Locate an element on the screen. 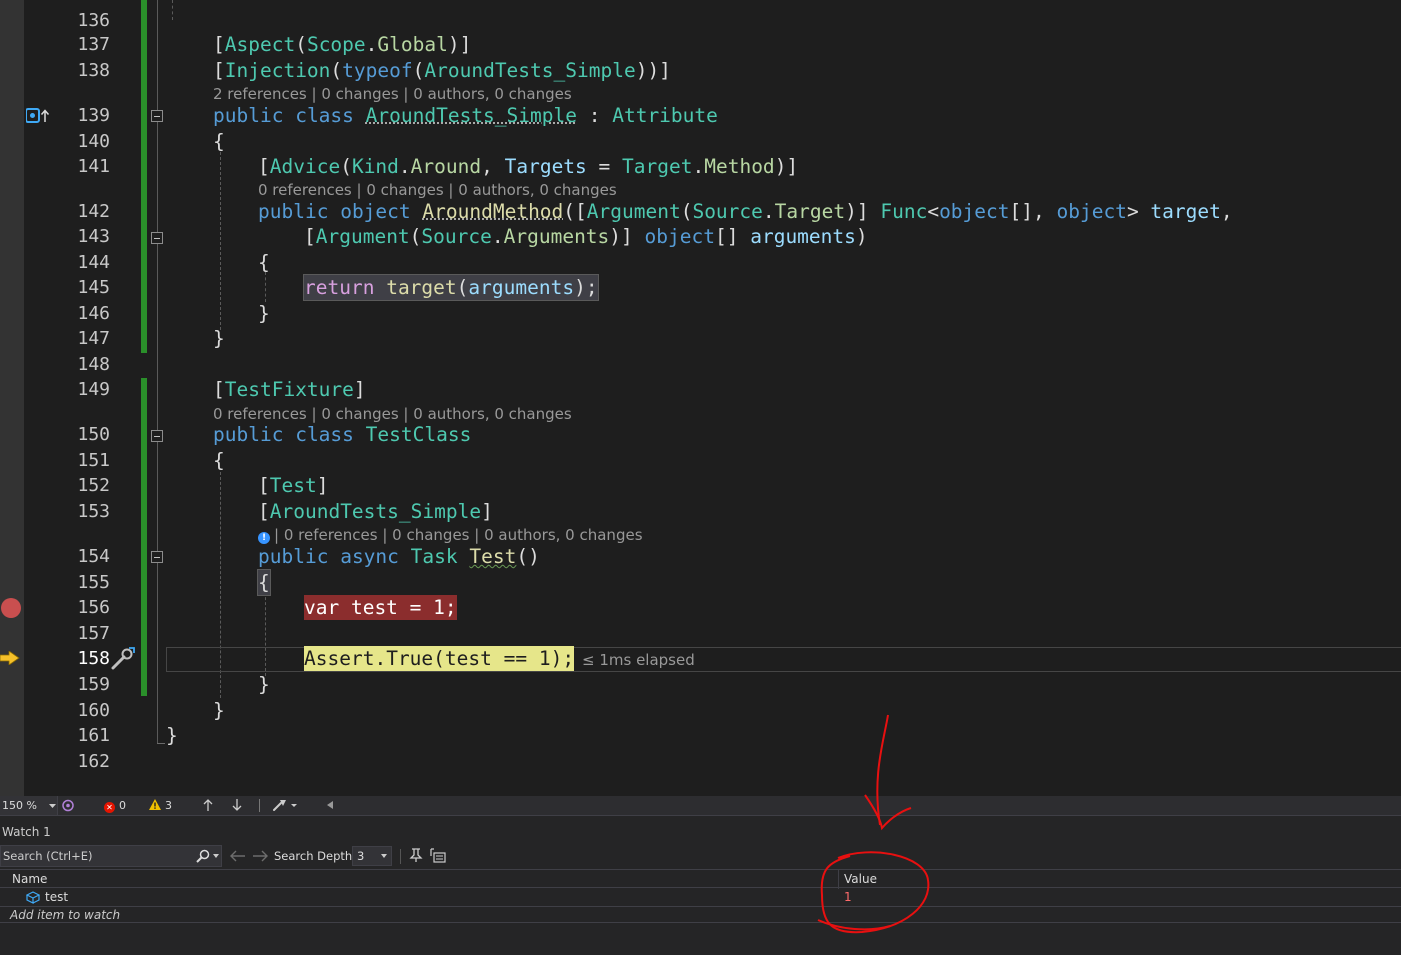  code-line: 136 is located at coordinates (700, 20).